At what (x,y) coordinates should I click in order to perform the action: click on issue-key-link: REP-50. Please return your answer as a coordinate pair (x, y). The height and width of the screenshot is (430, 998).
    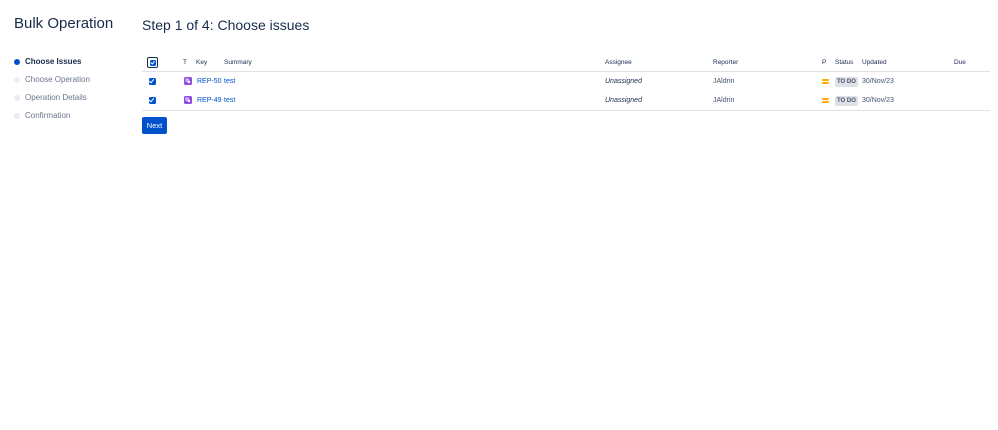
    Looking at the image, I should click on (209, 81).